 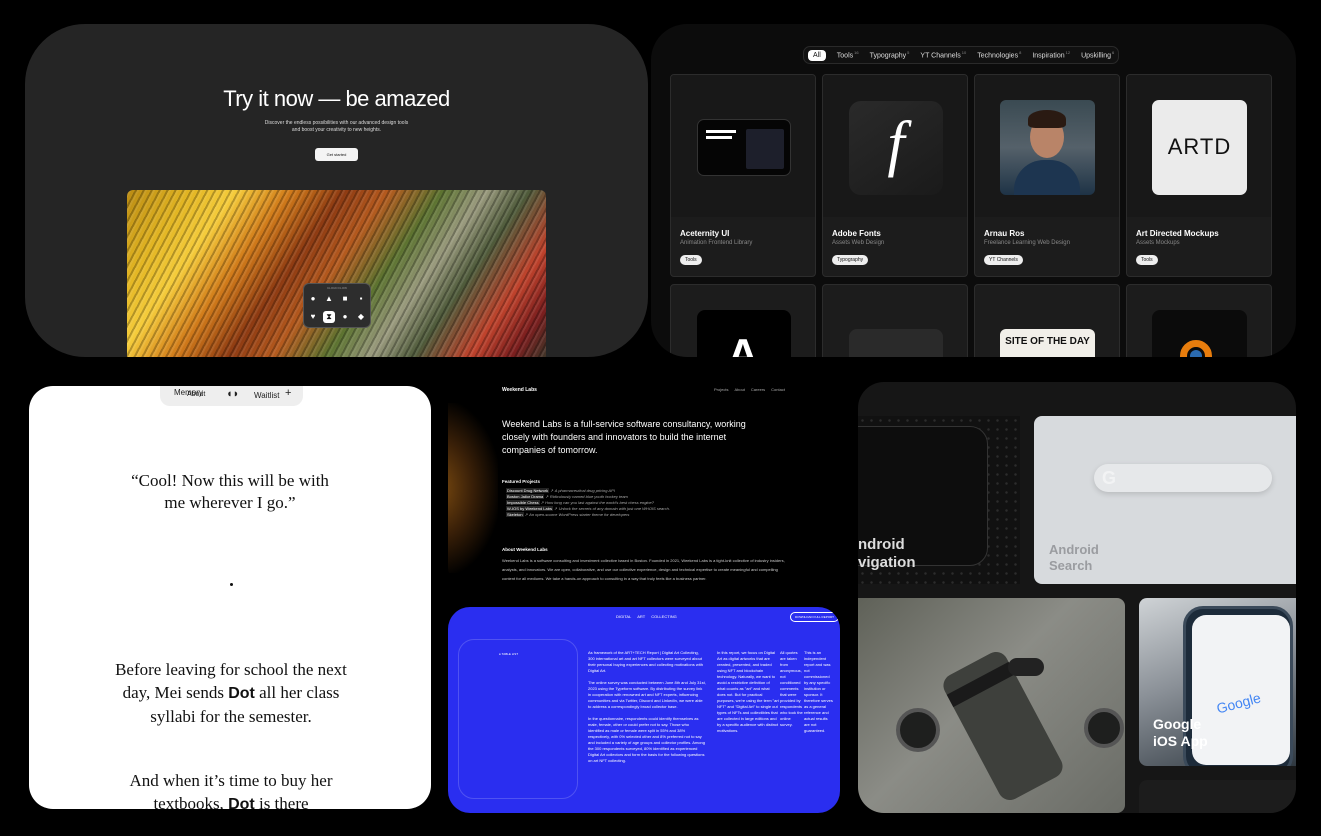 I want to click on tab-digital: DIGITAL, so click(x=623, y=616).